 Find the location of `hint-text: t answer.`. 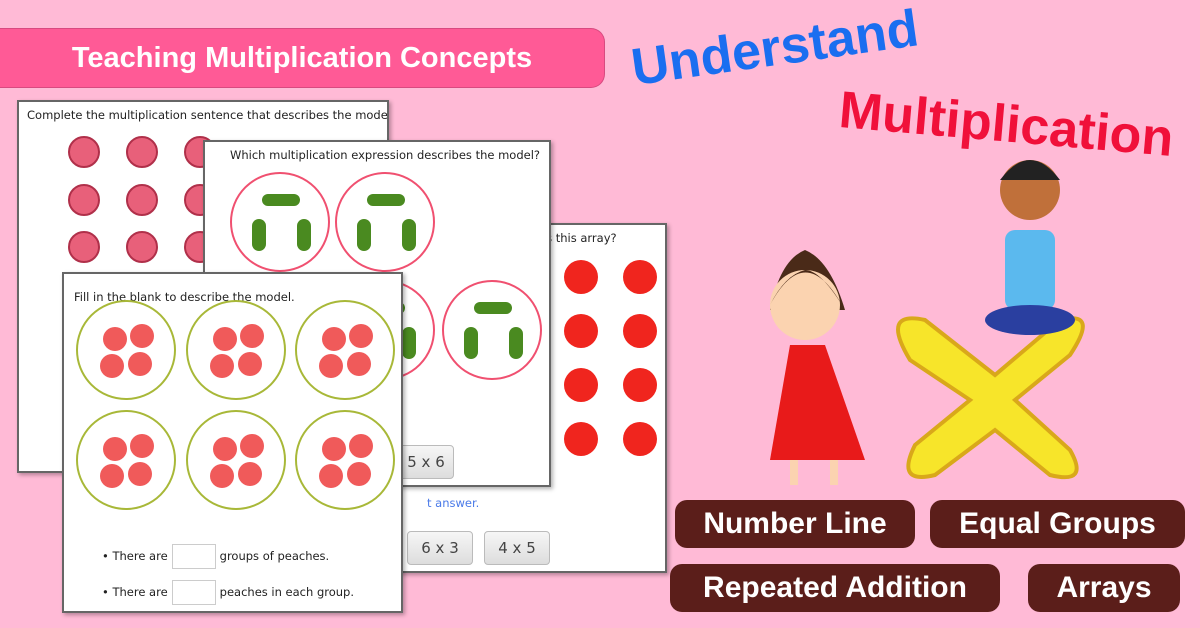

hint-text: t answer. is located at coordinates (453, 503).